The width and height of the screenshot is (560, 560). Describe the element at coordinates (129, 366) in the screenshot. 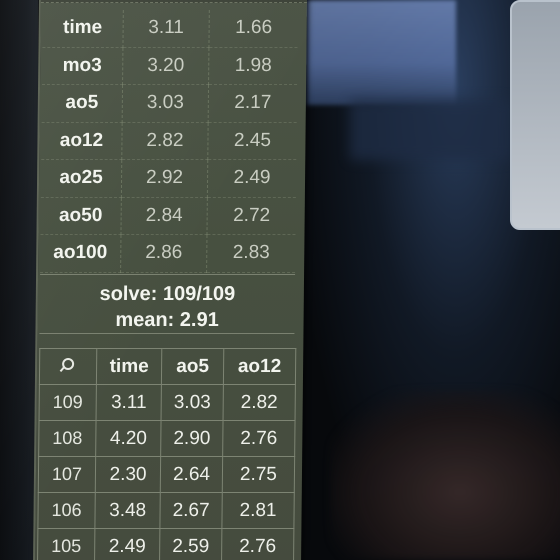

I see `header-time: time` at that location.